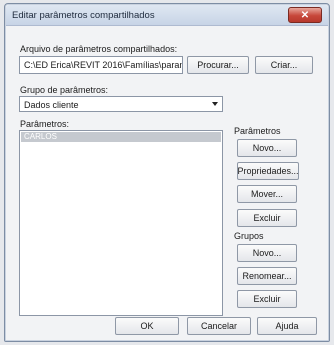 The height and width of the screenshot is (345, 334). I want to click on list-item: CARLOS, so click(121, 137).